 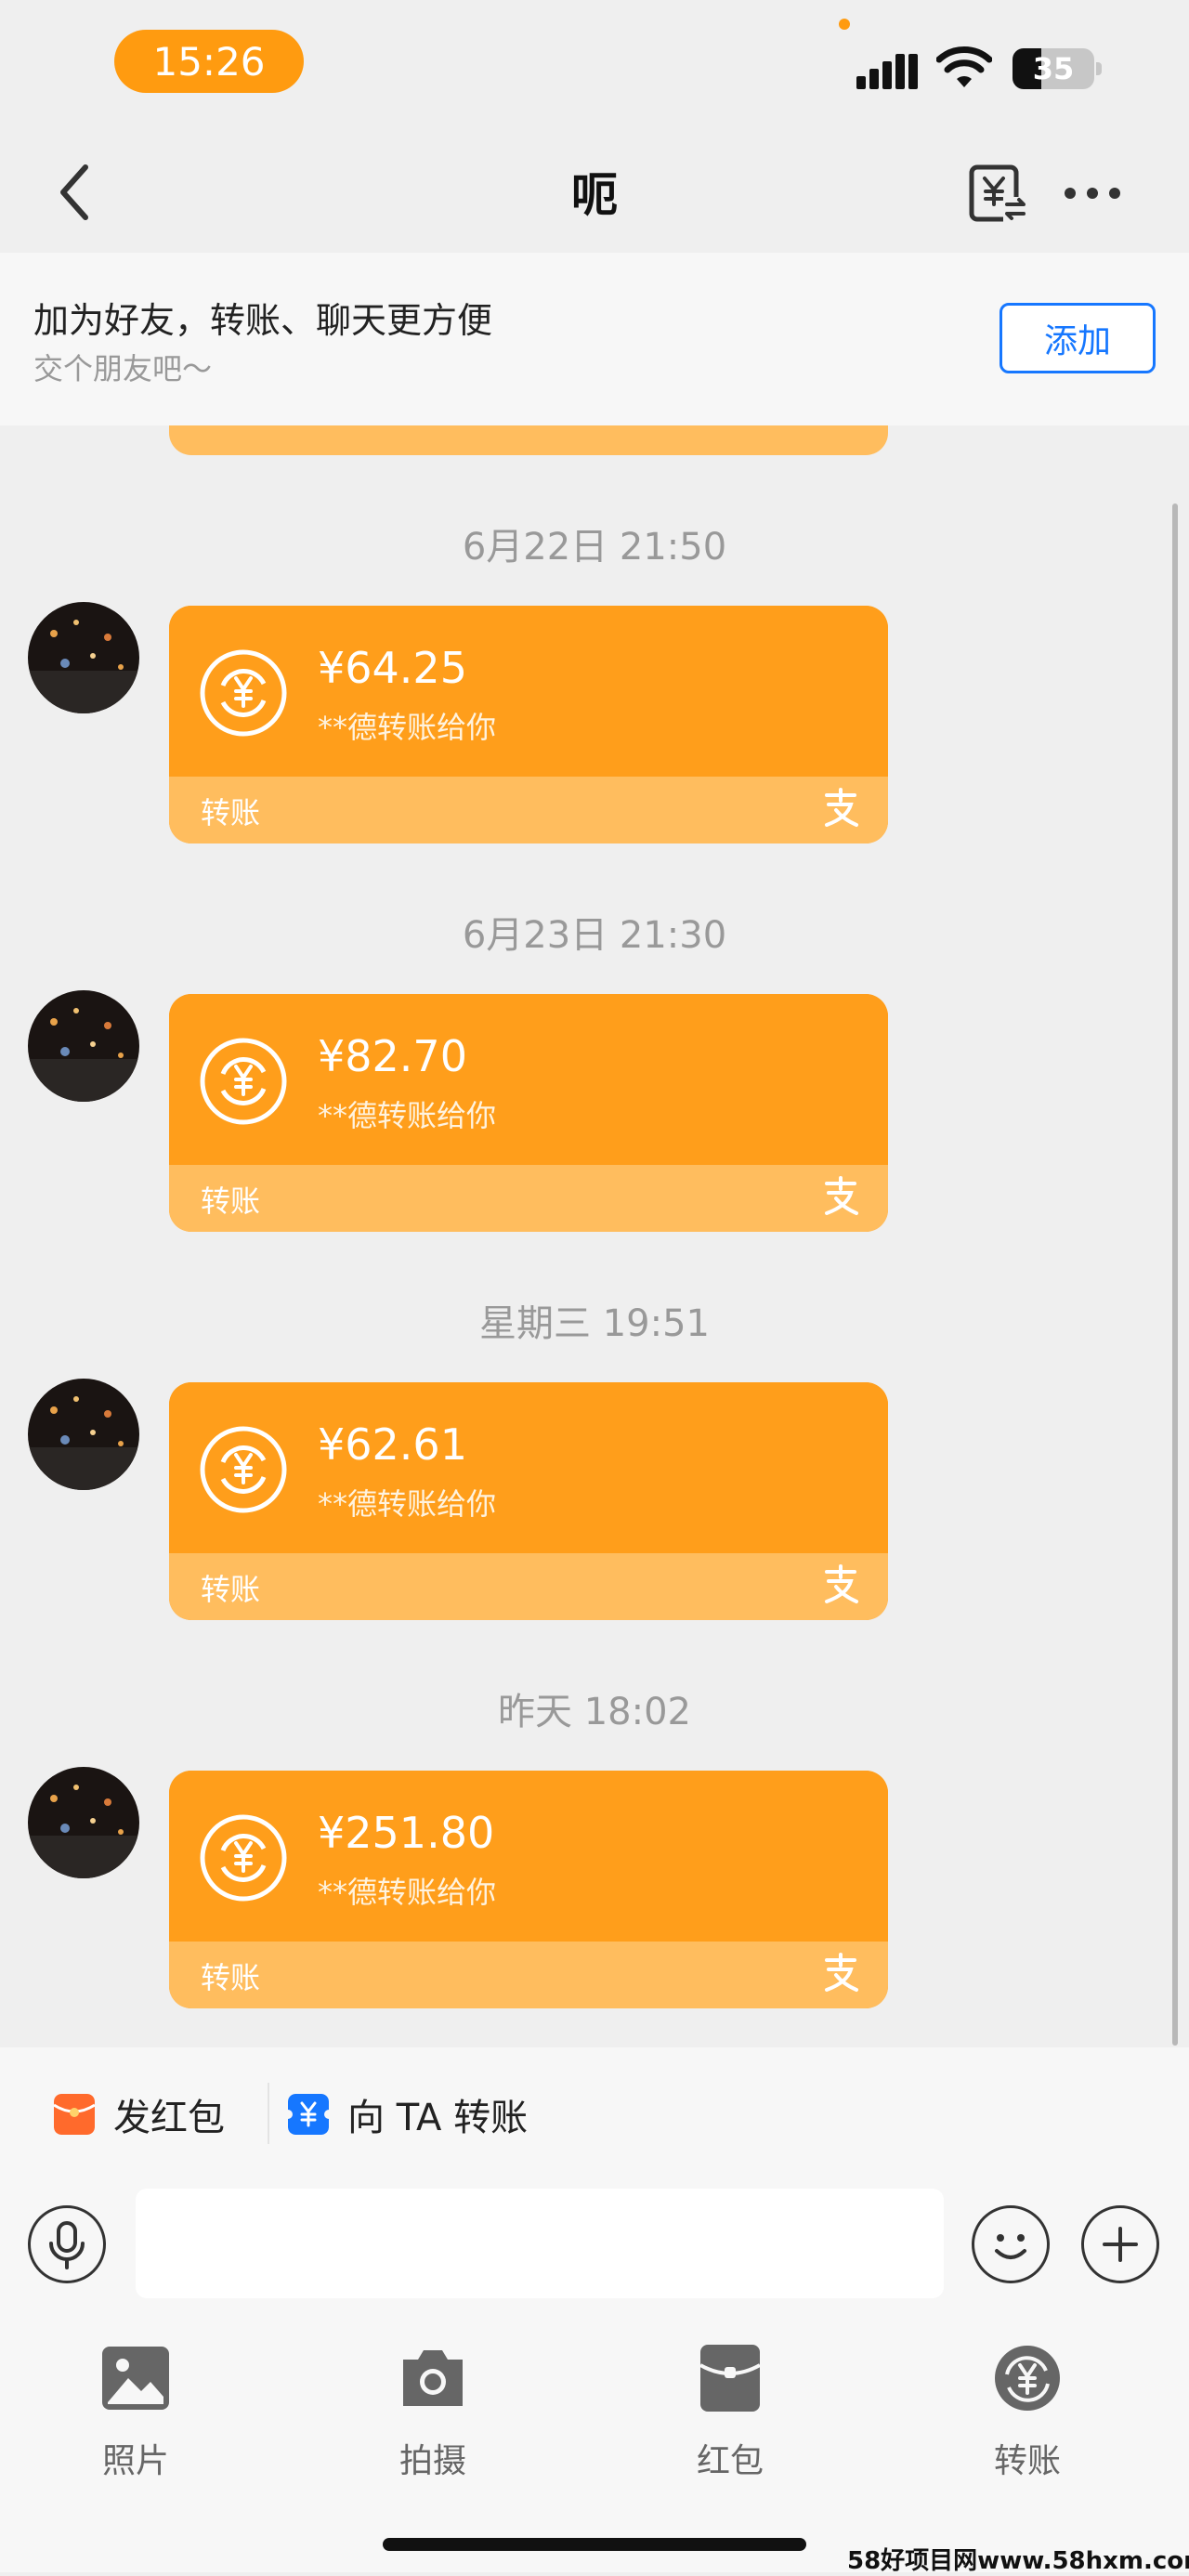 What do you see at coordinates (308, 2114) in the screenshot?
I see `transfer-ticket-icon` at bounding box center [308, 2114].